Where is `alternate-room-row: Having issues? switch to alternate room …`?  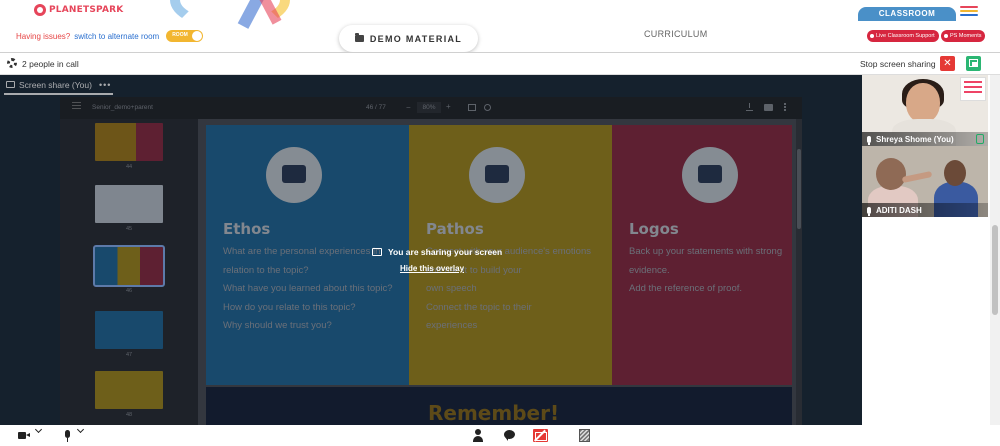
alternate-room-row: Having issues? switch to alternate room … is located at coordinates (110, 36).